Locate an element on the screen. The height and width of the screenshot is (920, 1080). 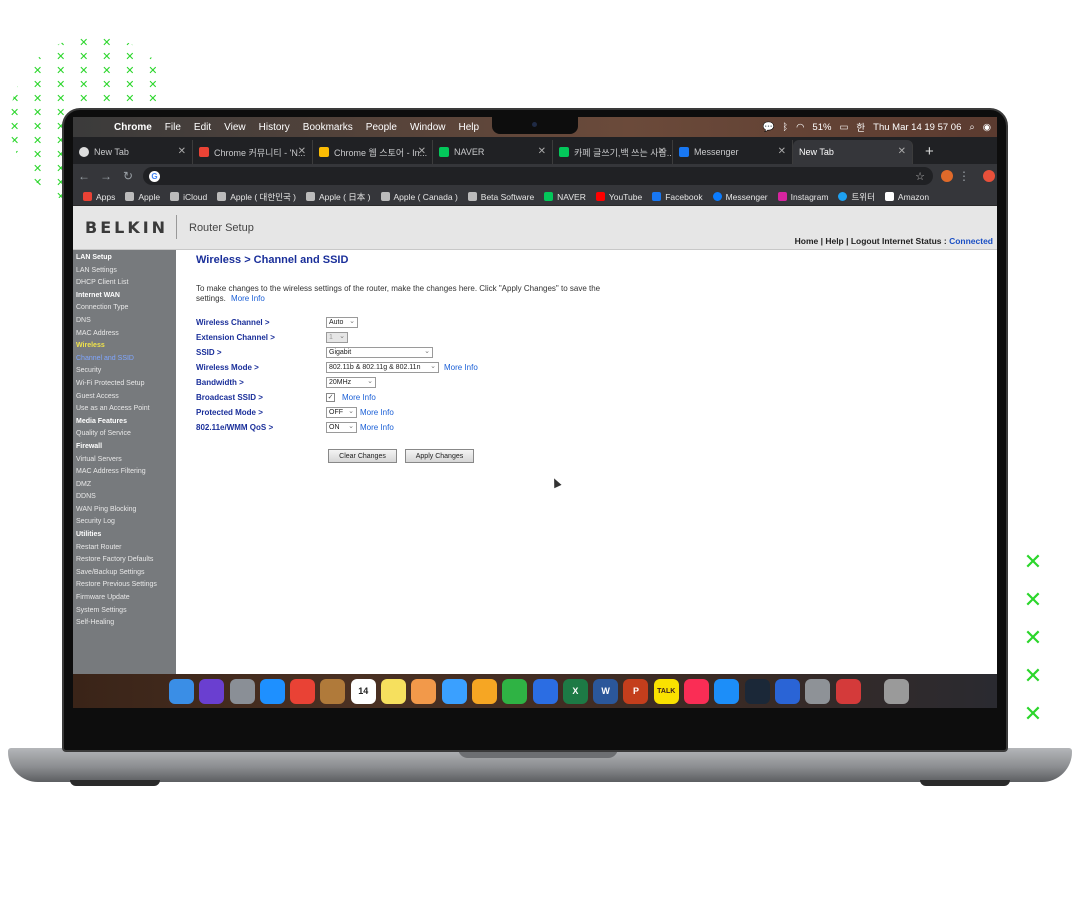
input-source-icon: 한 is located at coordinates (860, 127).